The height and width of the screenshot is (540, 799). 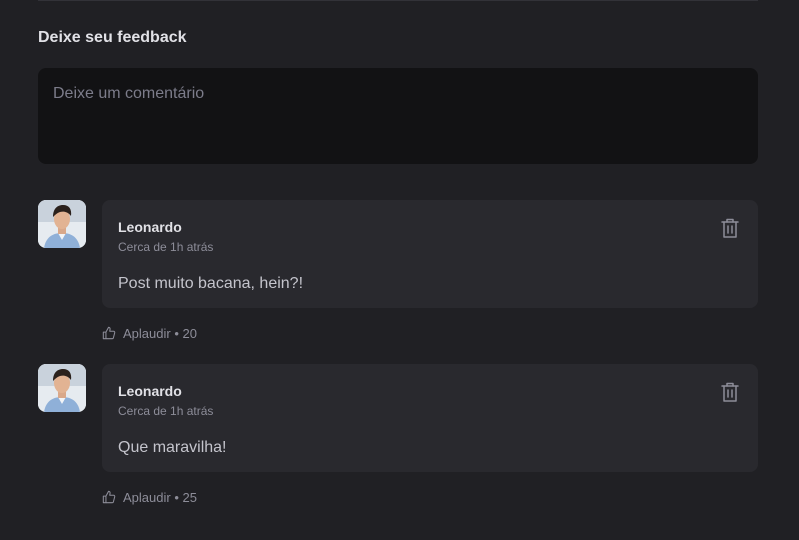 I want to click on applaud-button: Aplaudir • 25, so click(x=149, y=497).